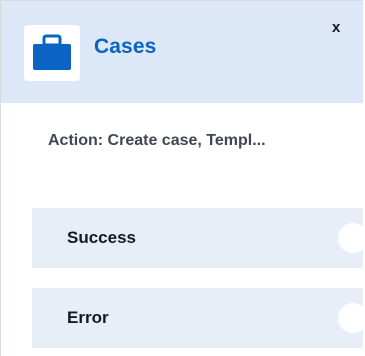  I want to click on icon-tile, so click(52, 53).